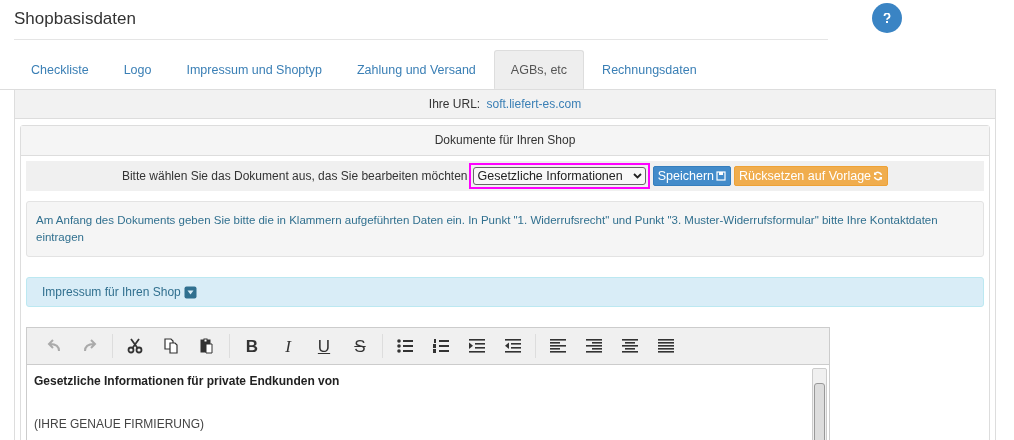 The image size is (1014, 440). Describe the element at coordinates (559, 176) in the screenshot. I see `document-select: Gesetzliche Informationen` at that location.